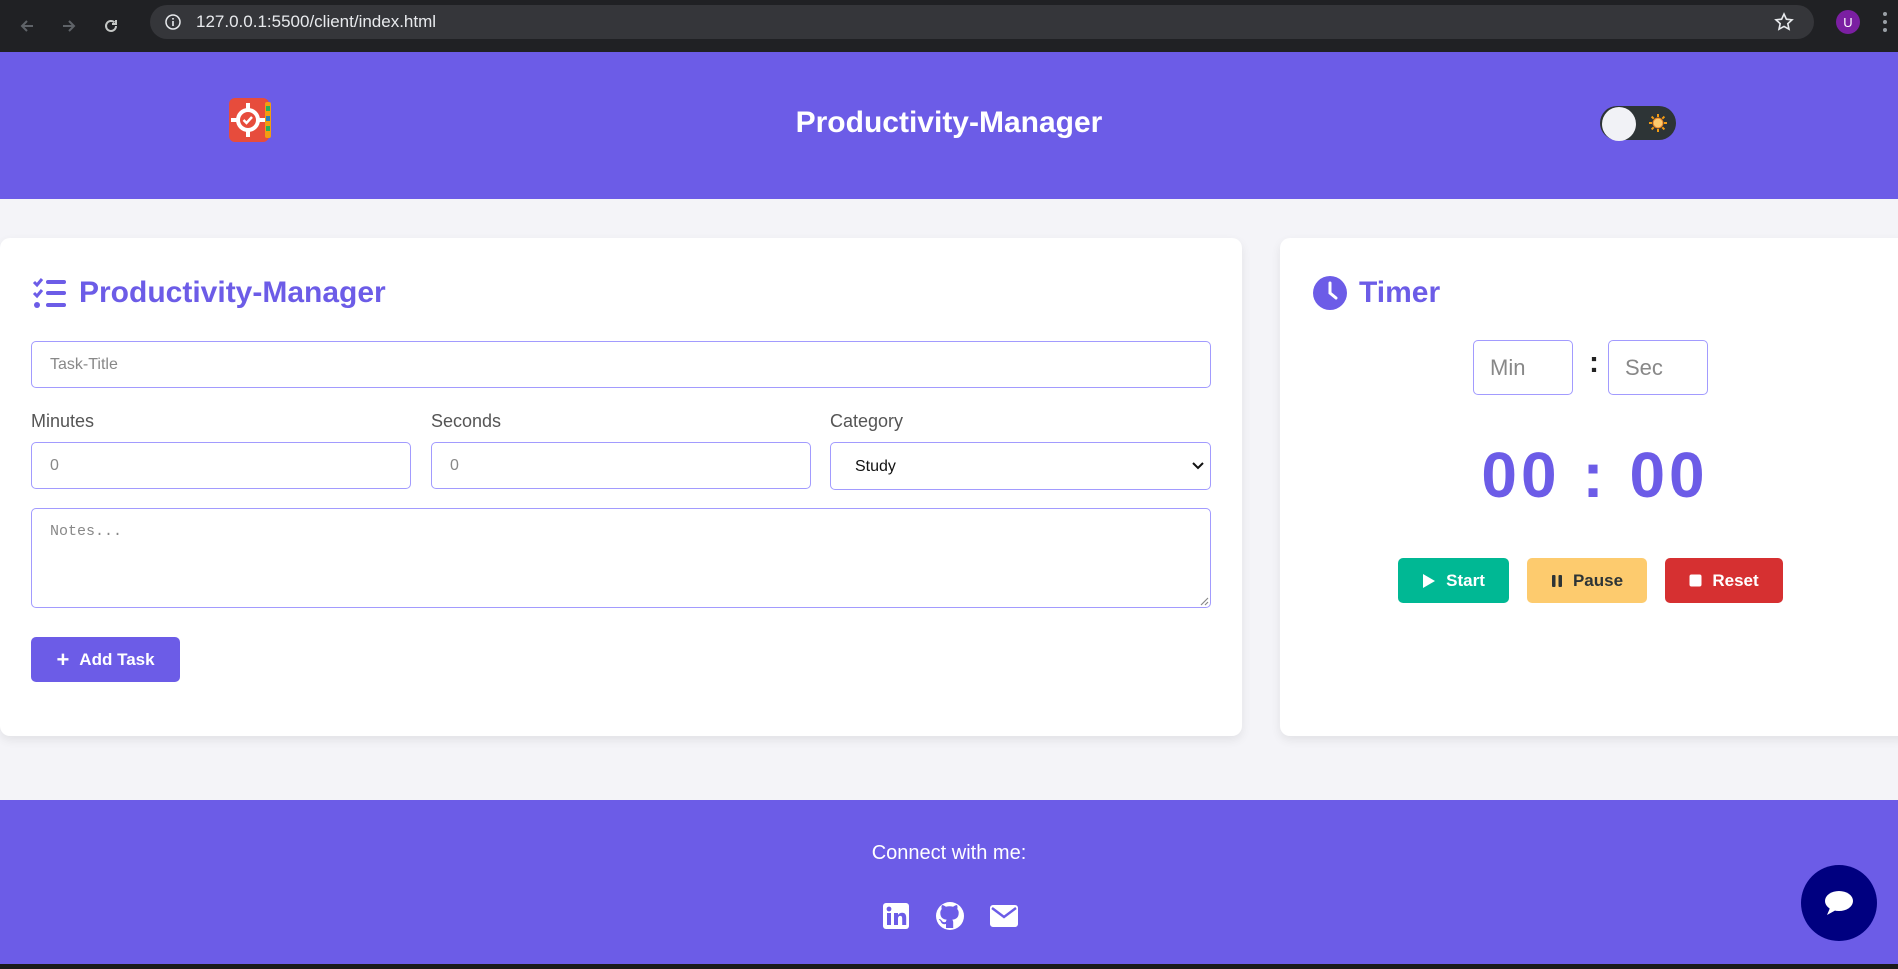  What do you see at coordinates (1735, 580) in the screenshot?
I see `reset-label: Reset` at bounding box center [1735, 580].